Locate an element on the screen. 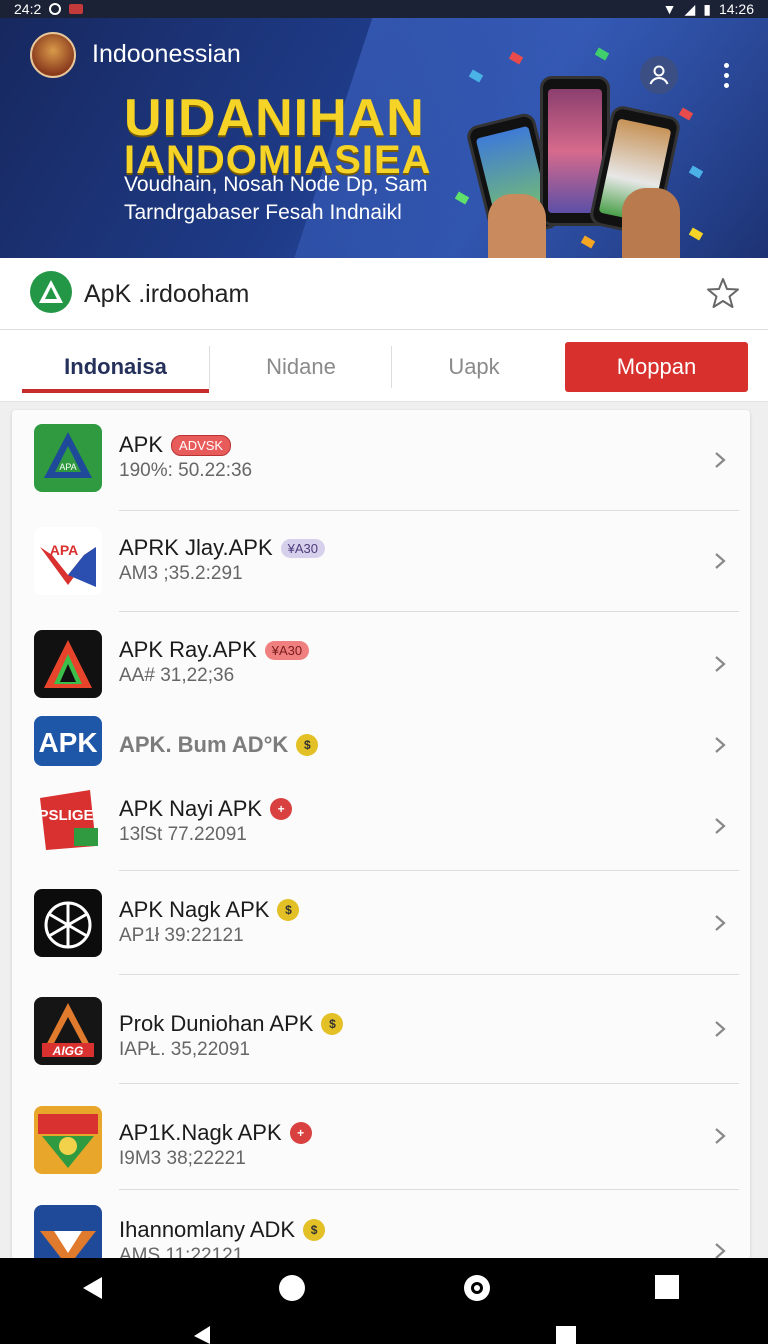  app-meta: 13ſSt 77.22091 is located at coordinates (183, 834).